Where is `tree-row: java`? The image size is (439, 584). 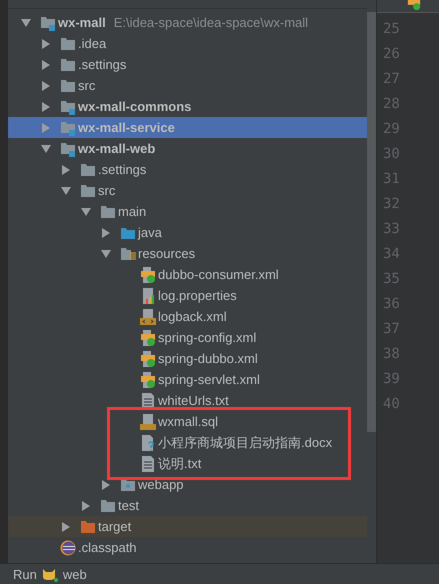
tree-row: java is located at coordinates (187, 232).